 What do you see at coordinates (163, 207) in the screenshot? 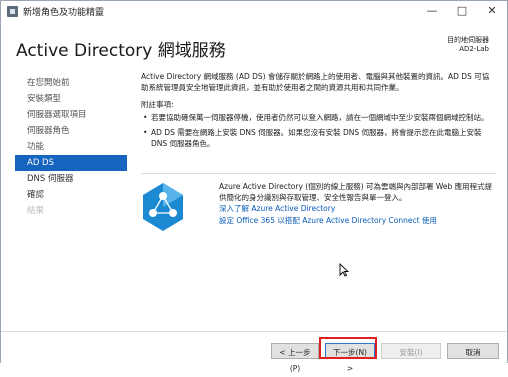
I see `azure-active-directory-icon` at bounding box center [163, 207].